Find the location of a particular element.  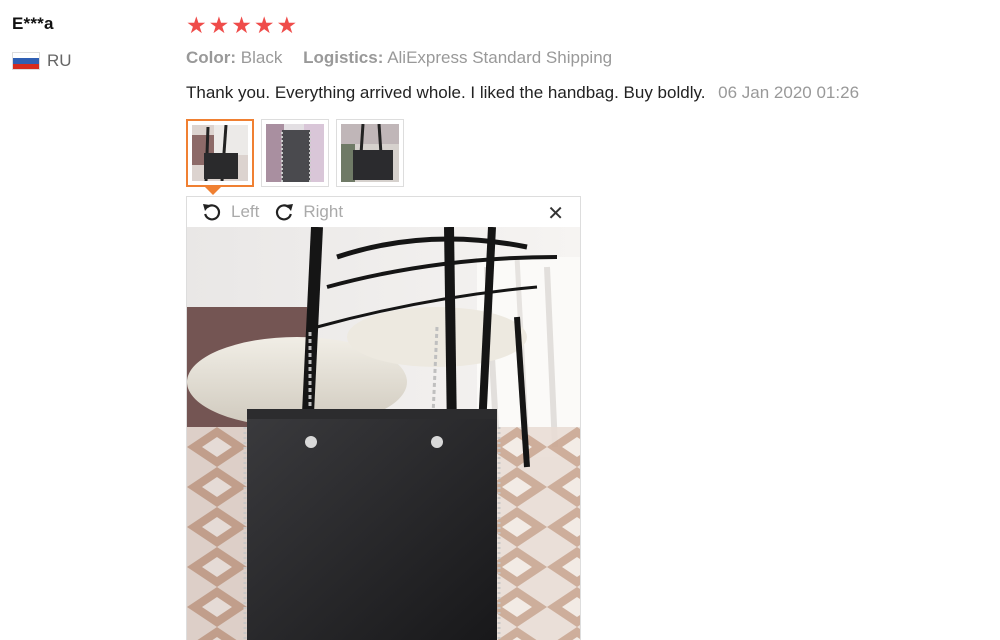

rotate-right-label: Right is located at coordinates (323, 211).